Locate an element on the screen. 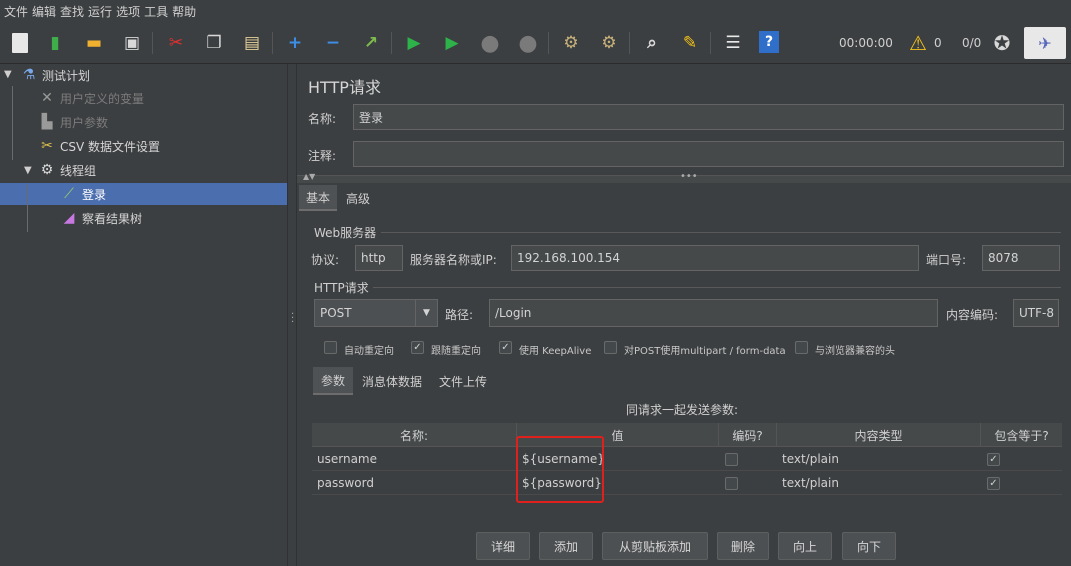 This screenshot has height=566, width=1071. col-include-equals-header: 包含等于? is located at coordinates (1021, 435).